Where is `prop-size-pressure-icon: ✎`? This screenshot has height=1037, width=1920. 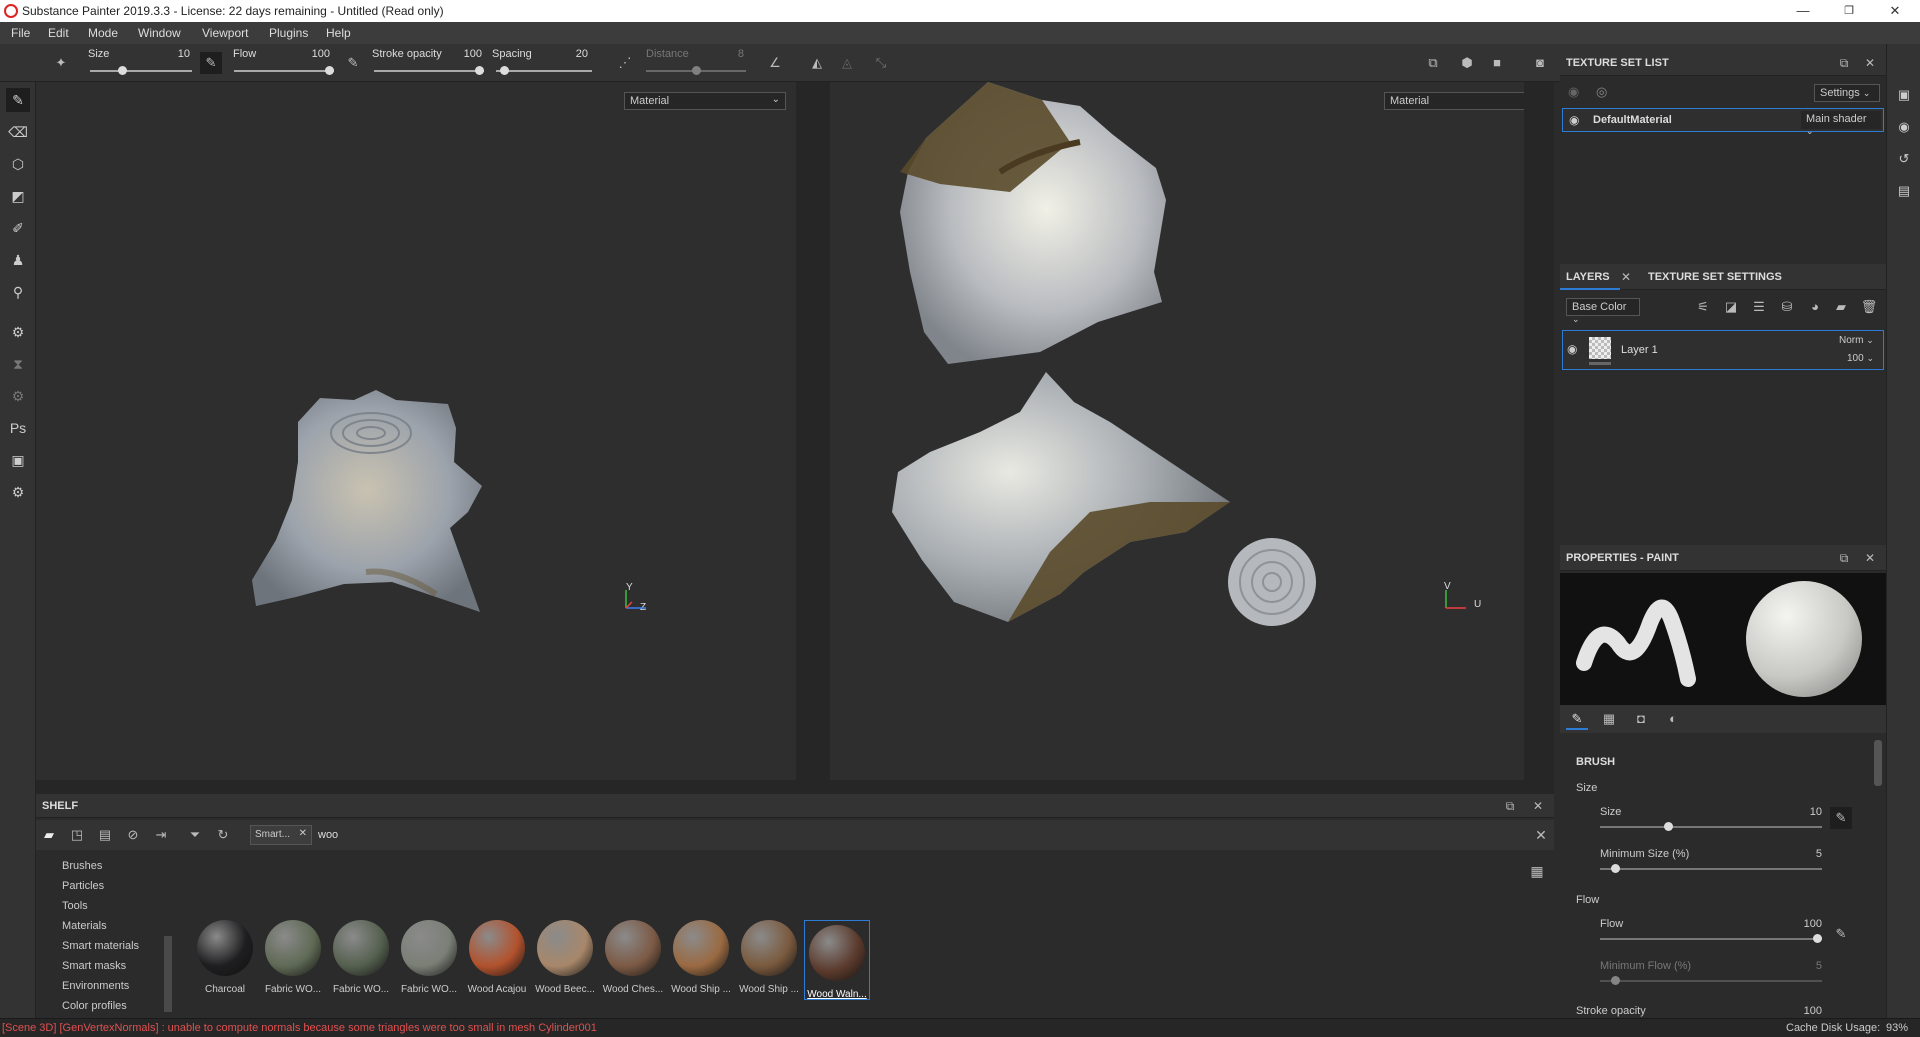
prop-size-pressure-icon: ✎ is located at coordinates (1841, 818).